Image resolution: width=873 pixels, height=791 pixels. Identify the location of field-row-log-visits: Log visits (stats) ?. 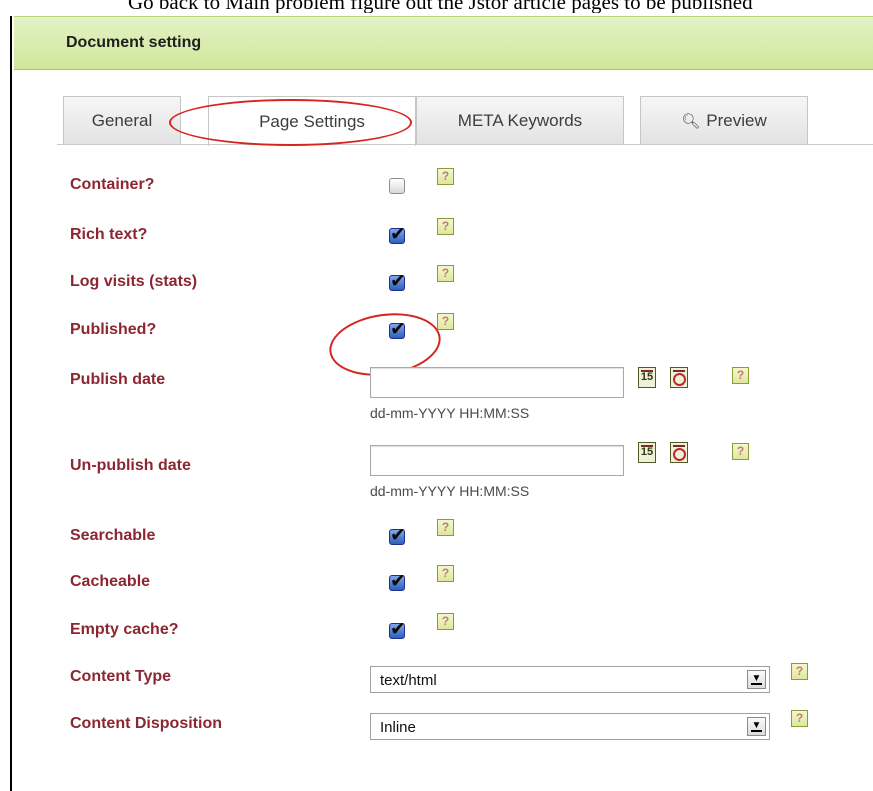
(470, 280).